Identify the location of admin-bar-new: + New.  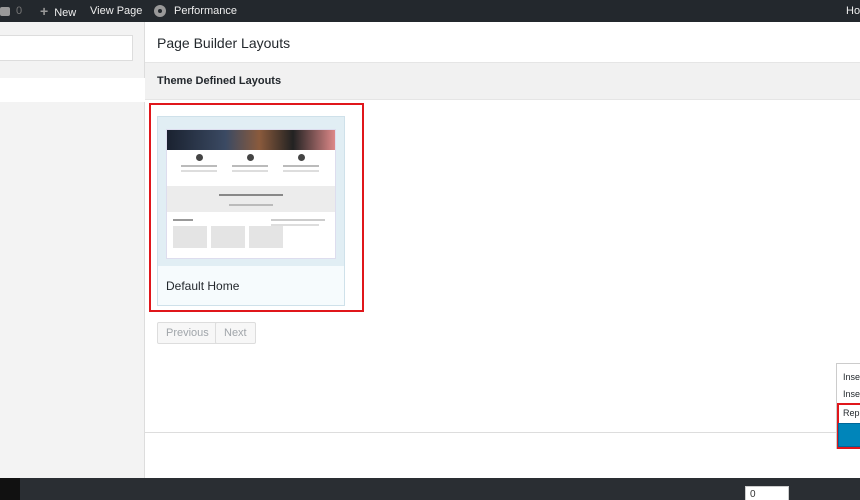
(58, 11).